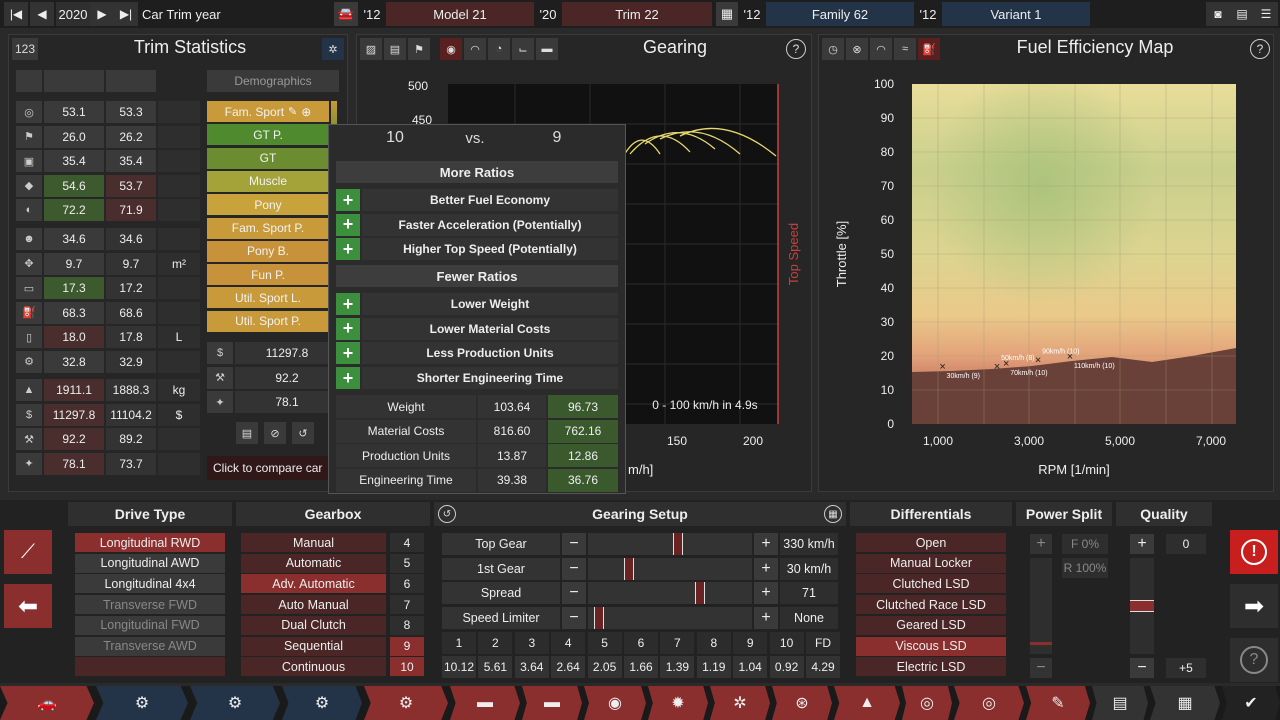  I want to click on gear-count-option: 10, so click(407, 667).